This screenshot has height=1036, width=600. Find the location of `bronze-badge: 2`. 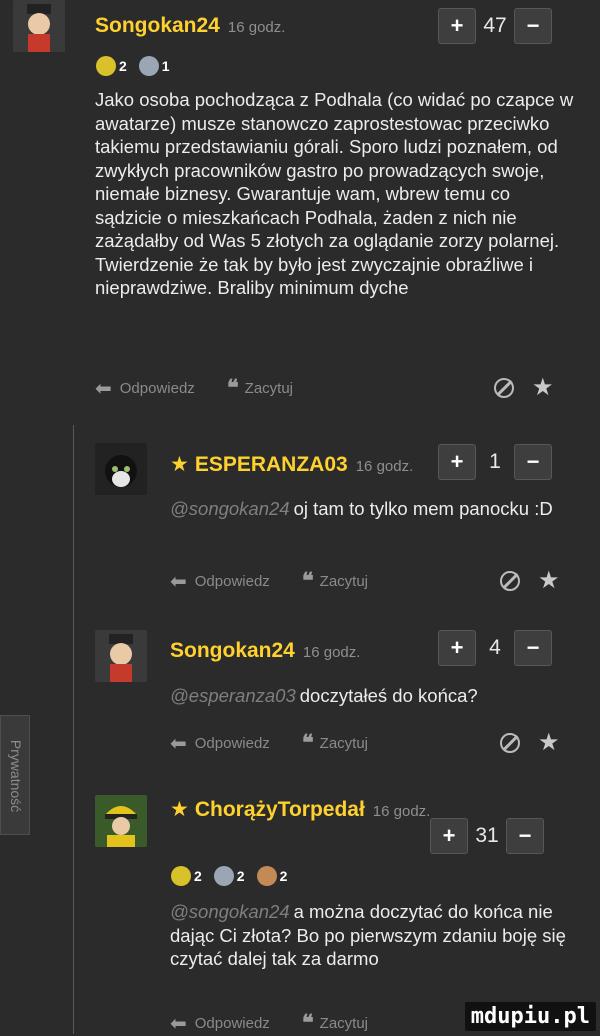

bronze-badge: 2 is located at coordinates (272, 876).